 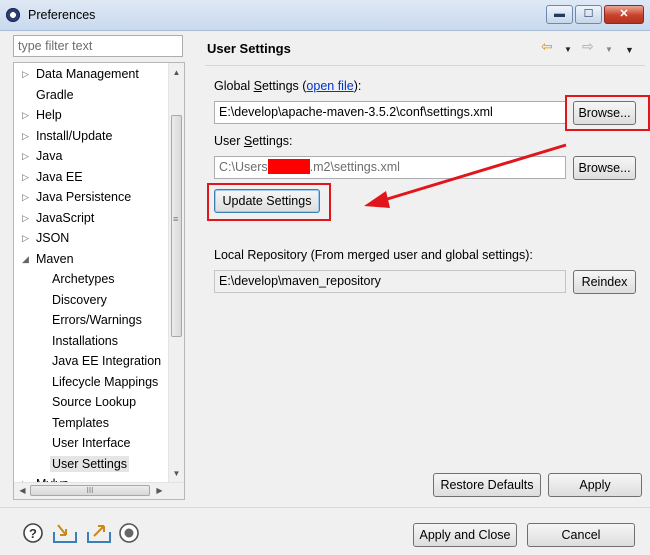 What do you see at coordinates (129, 533) in the screenshot?
I see `record-icon` at bounding box center [129, 533].